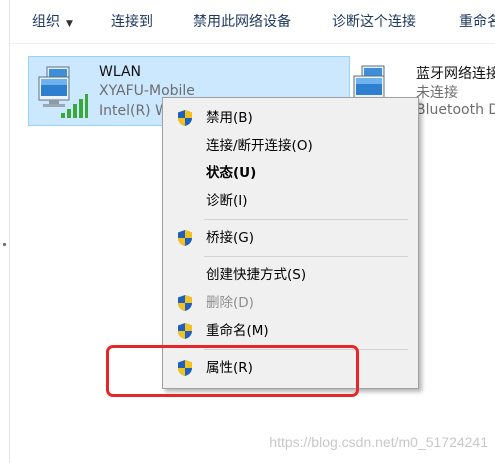  I want to click on menu-item-label: 诊断(I), so click(227, 201).